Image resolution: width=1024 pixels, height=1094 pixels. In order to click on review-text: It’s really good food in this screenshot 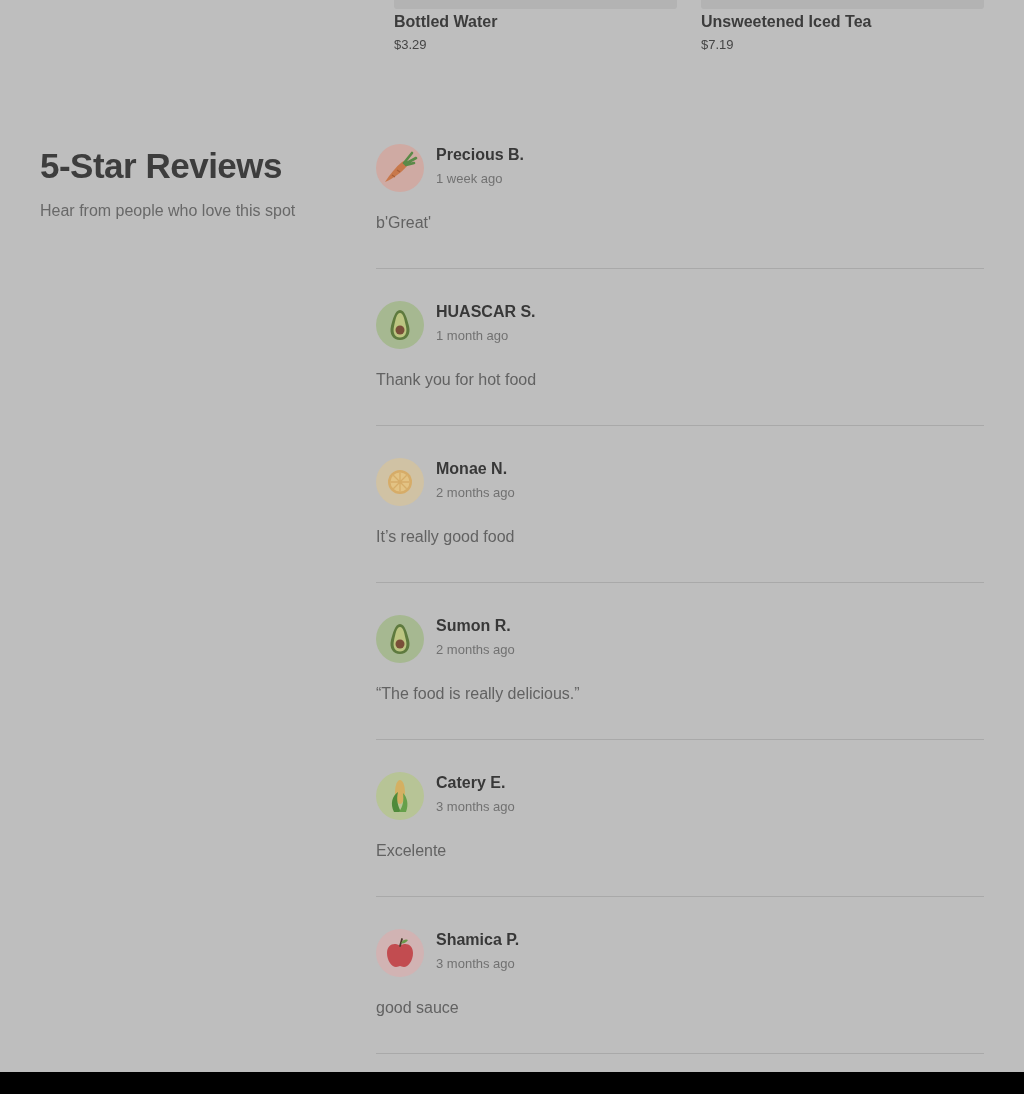, I will do `click(445, 537)`.